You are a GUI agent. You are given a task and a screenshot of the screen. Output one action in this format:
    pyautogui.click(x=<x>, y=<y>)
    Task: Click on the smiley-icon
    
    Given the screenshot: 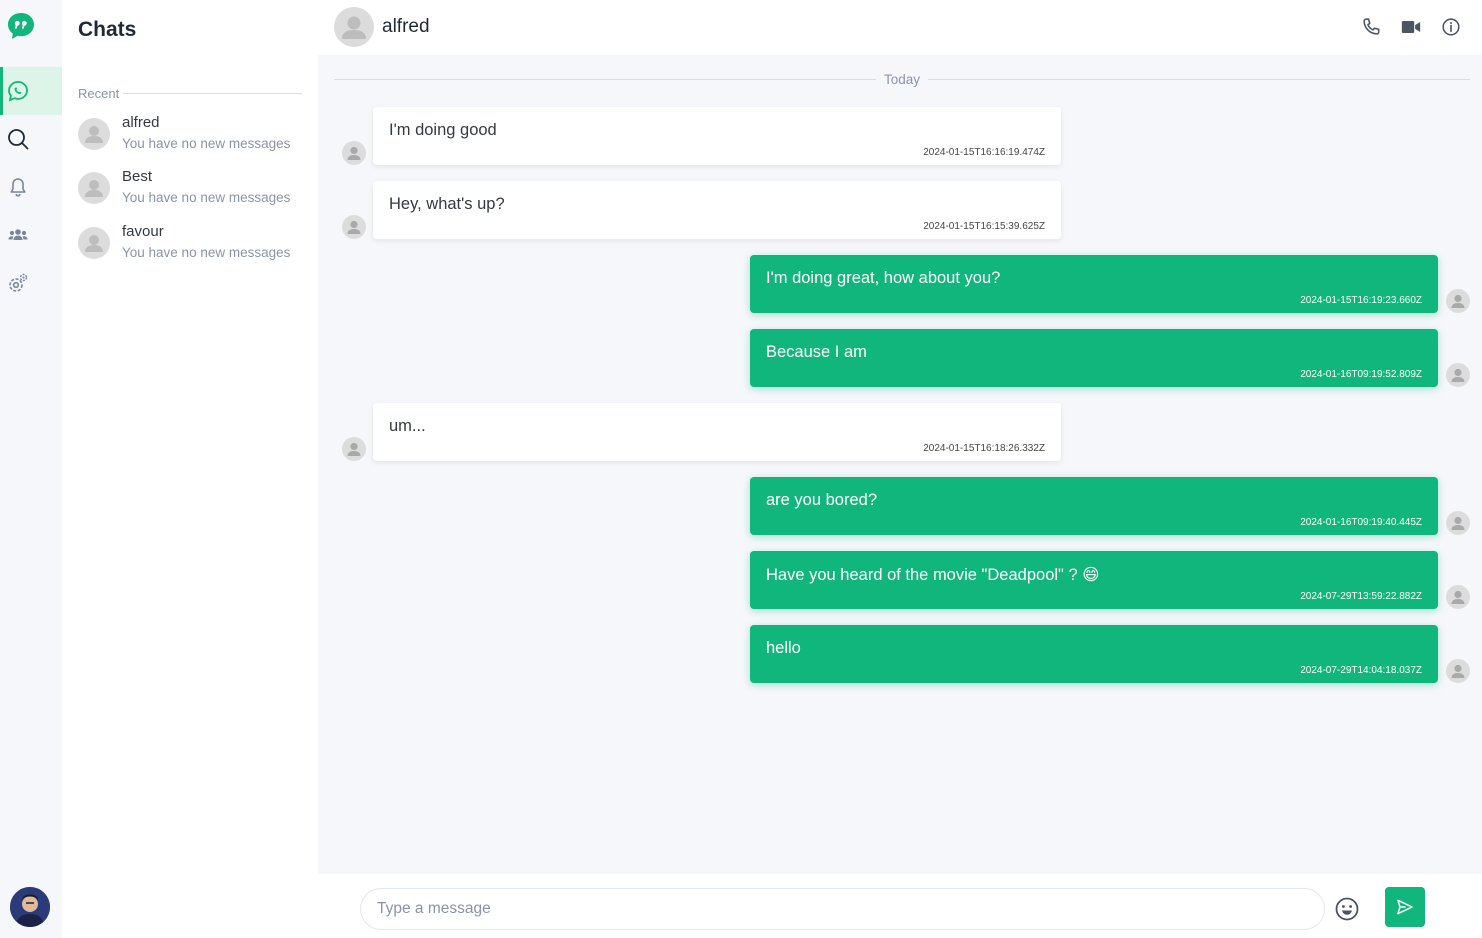 What is the action you would take?
    pyautogui.click(x=1347, y=909)
    